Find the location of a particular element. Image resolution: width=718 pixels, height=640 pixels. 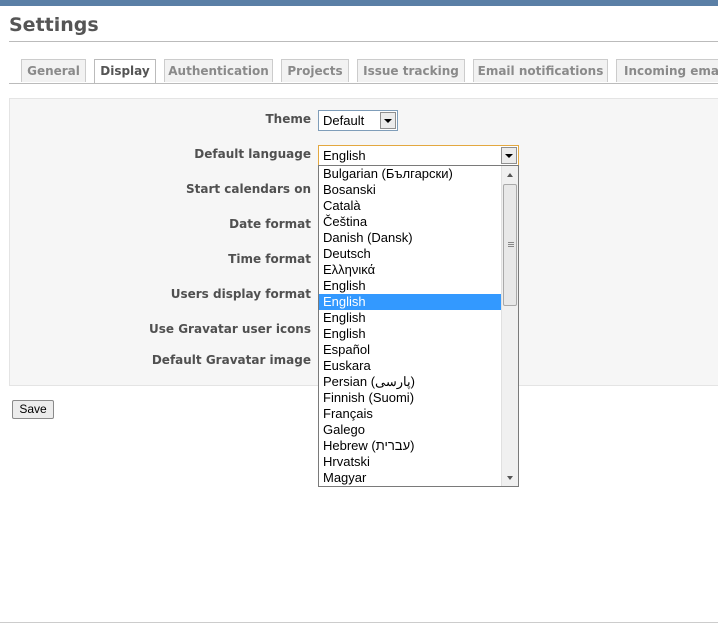

start-calendars-label: Start calendars on is located at coordinates (248, 189).